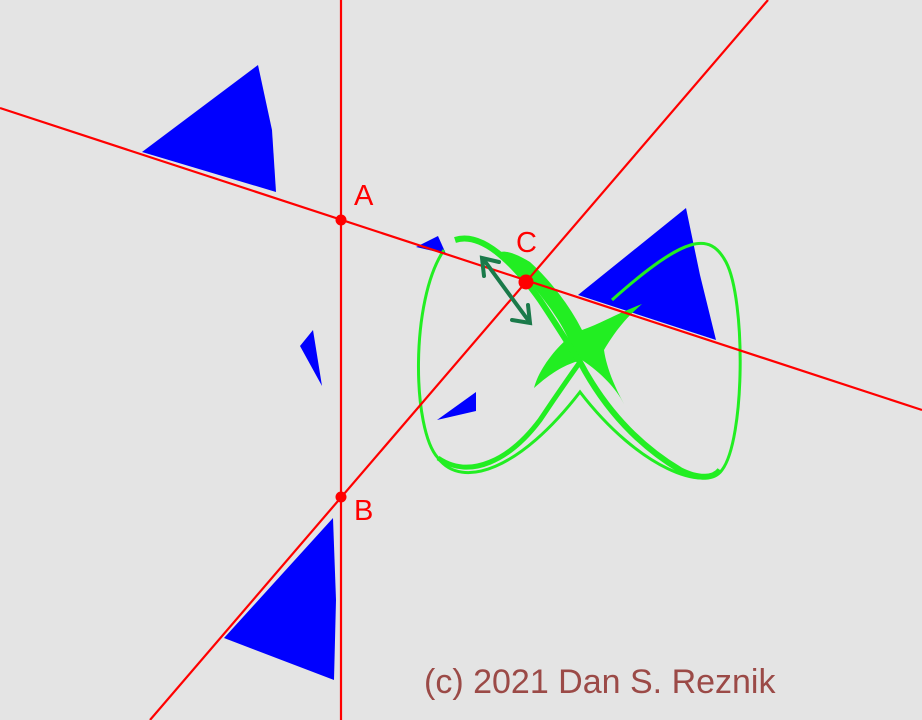 Image resolution: width=922 pixels, height=720 pixels. Describe the element at coordinates (526, 243) in the screenshot. I see `label-c: C` at that location.